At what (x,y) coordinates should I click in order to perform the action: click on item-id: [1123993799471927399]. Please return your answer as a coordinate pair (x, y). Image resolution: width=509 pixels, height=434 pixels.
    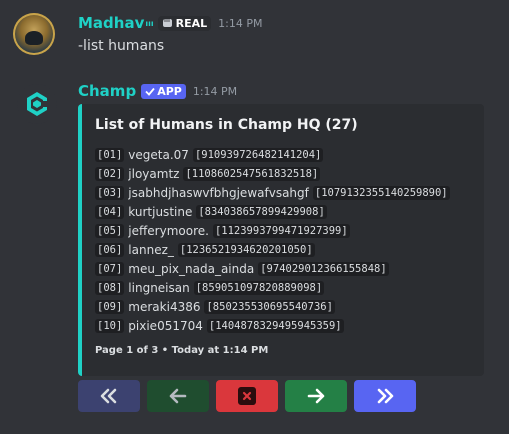
    Looking at the image, I should click on (281, 230).